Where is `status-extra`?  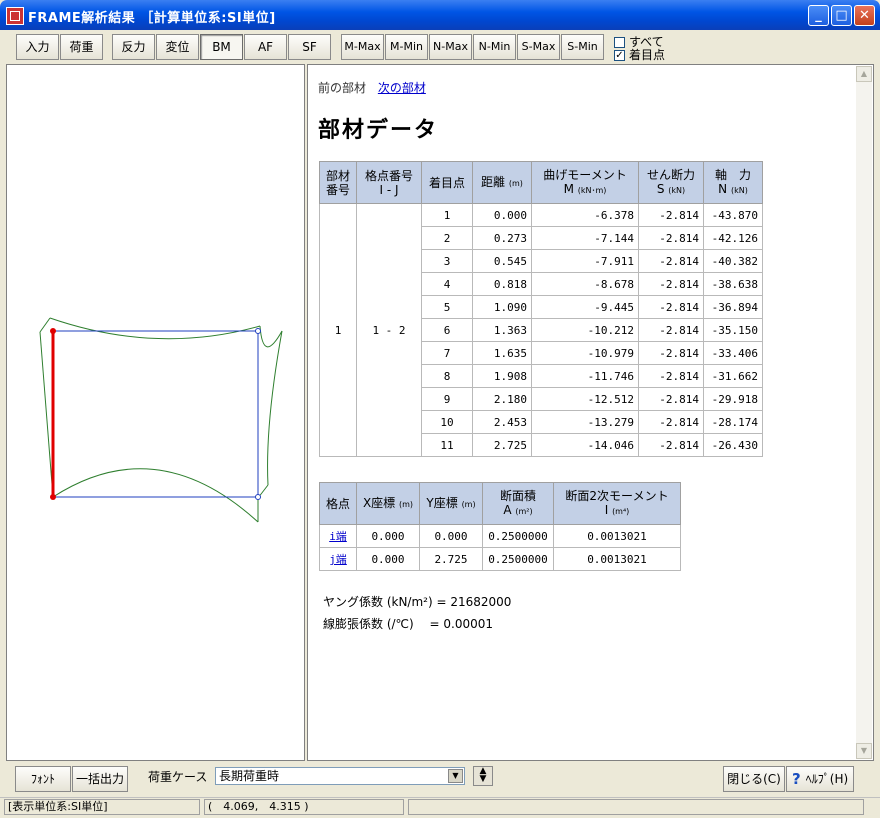
status-extra is located at coordinates (636, 807).